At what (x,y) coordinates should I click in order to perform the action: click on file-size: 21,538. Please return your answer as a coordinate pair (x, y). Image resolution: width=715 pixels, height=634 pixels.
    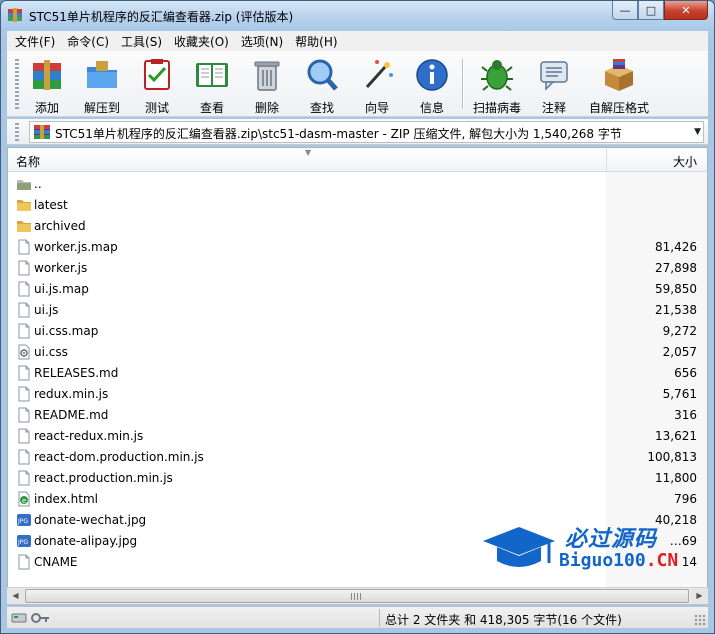
    Looking at the image, I should click on (676, 310).